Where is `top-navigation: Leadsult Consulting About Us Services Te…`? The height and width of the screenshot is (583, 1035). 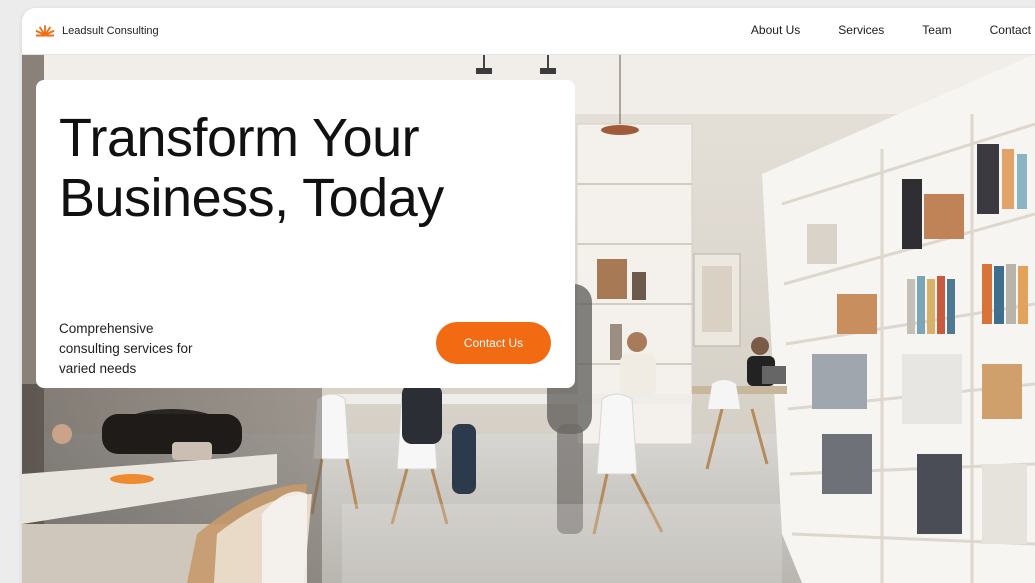 top-navigation: Leadsult Consulting About Us Services Te… is located at coordinates (528, 31).